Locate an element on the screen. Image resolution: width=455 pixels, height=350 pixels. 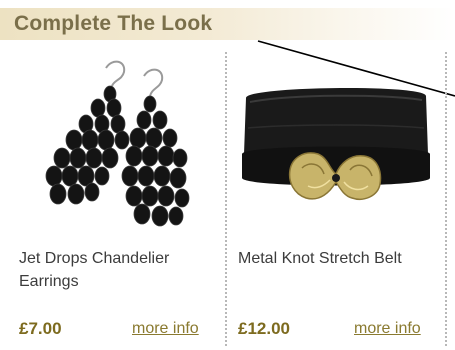
product-name-link: Metal Knot Stretch Belt is located at coordinates (338, 258).